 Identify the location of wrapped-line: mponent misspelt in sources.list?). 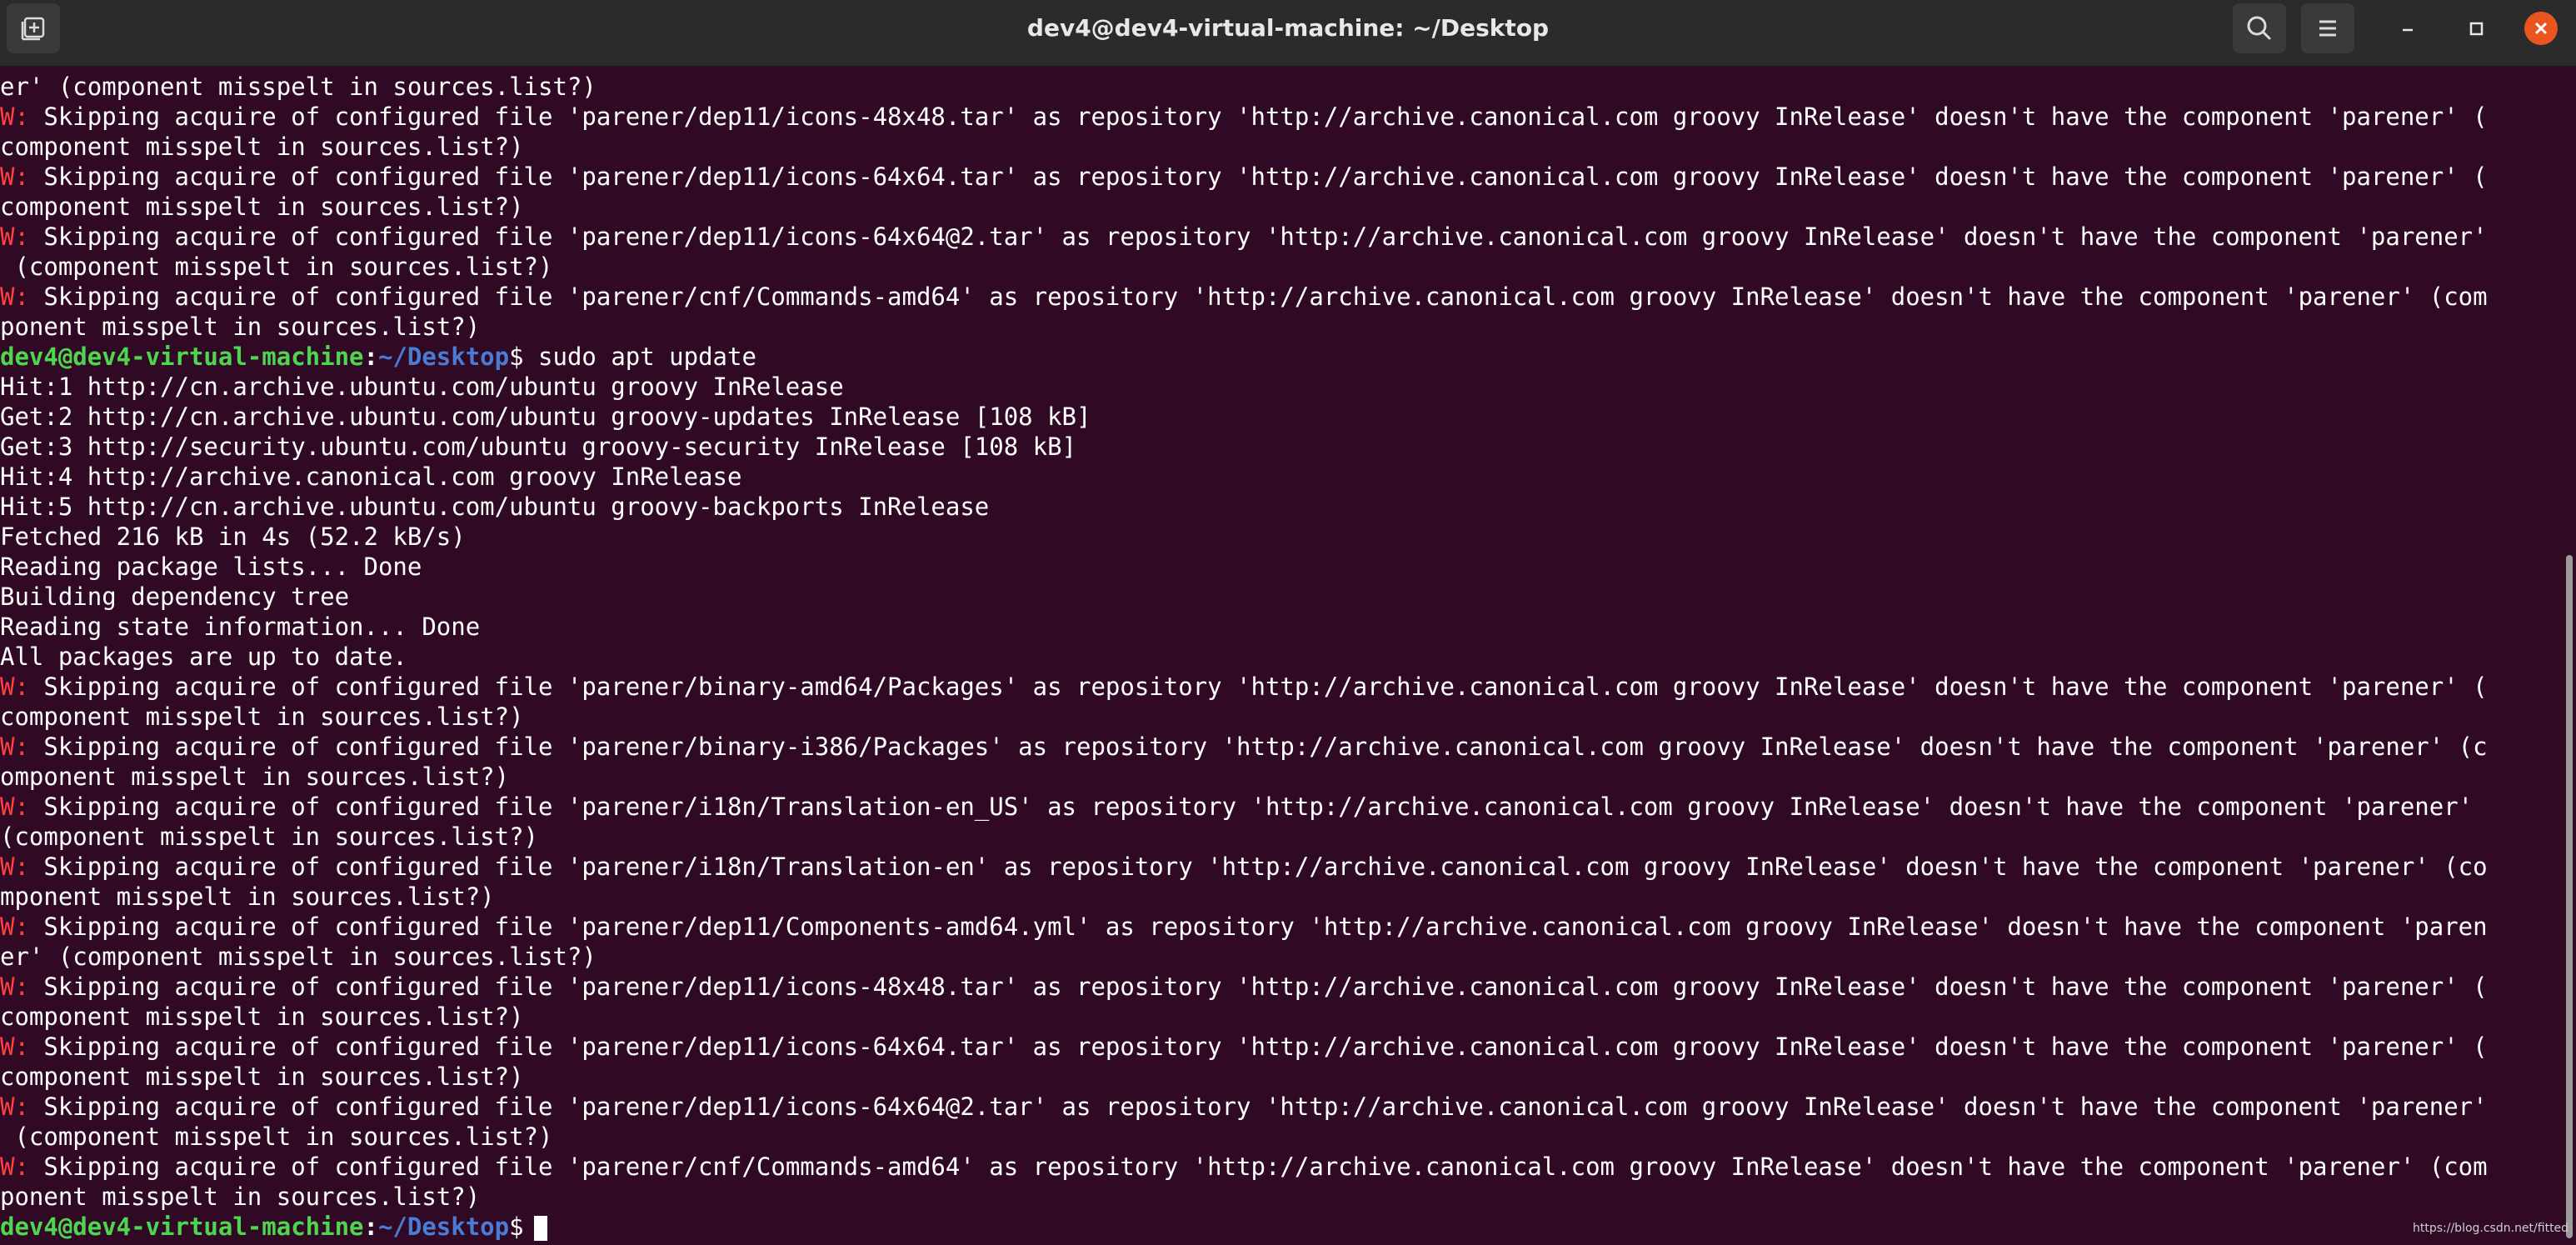
(247, 897).